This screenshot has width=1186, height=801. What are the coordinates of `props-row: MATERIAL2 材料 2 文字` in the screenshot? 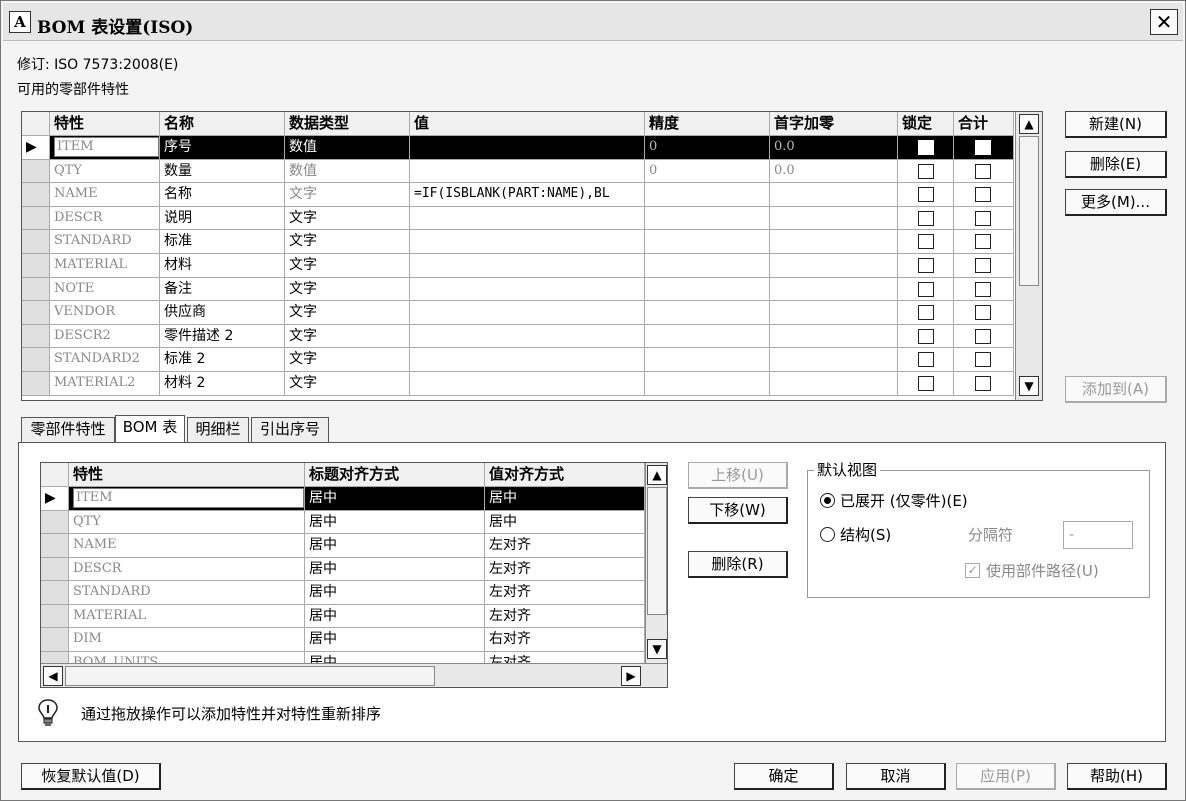 It's located at (518, 384).